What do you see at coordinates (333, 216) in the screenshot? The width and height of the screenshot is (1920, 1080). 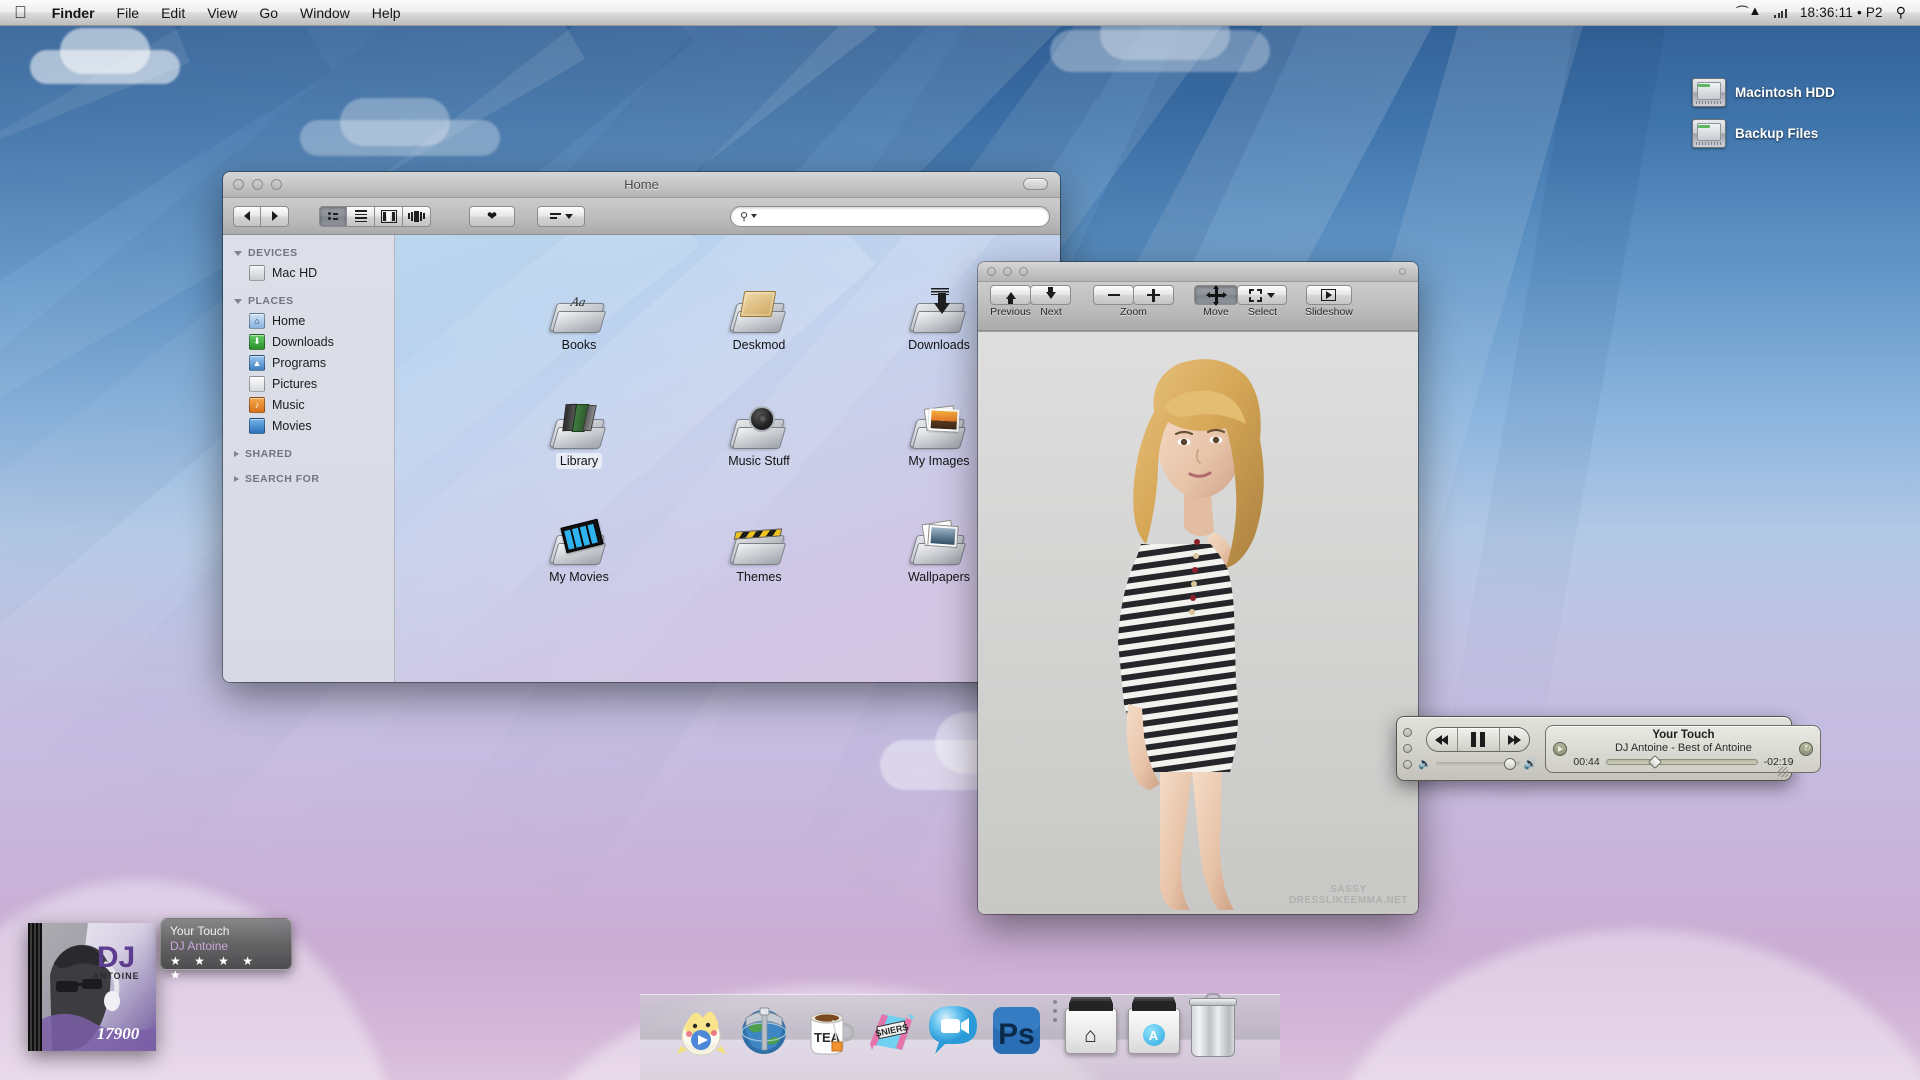 I see `icon-view-button` at bounding box center [333, 216].